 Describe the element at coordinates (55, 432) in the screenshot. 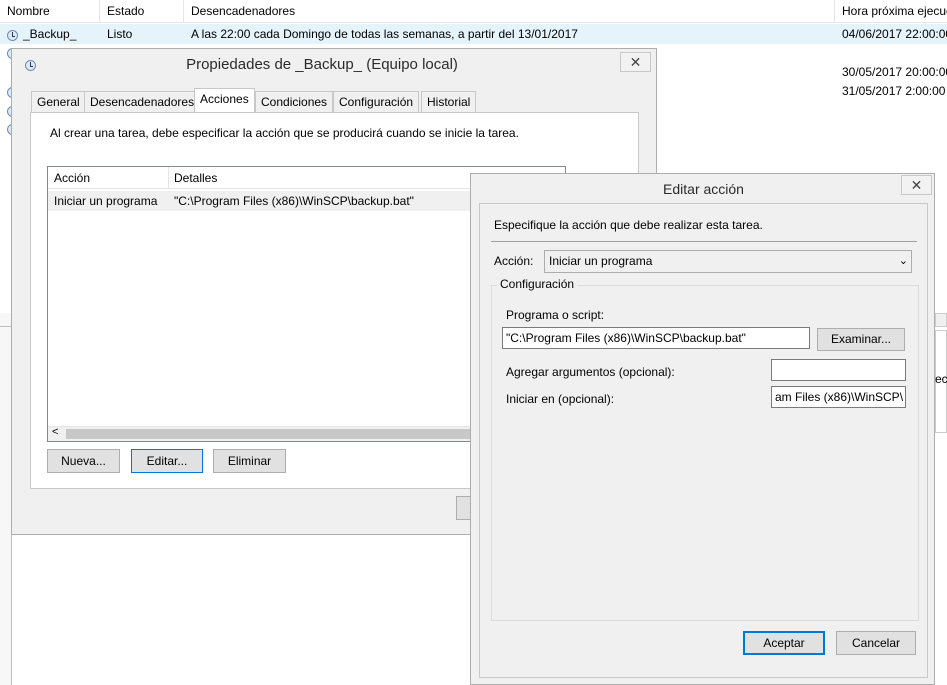

I see `scroll-left-arrow-icon: <` at that location.